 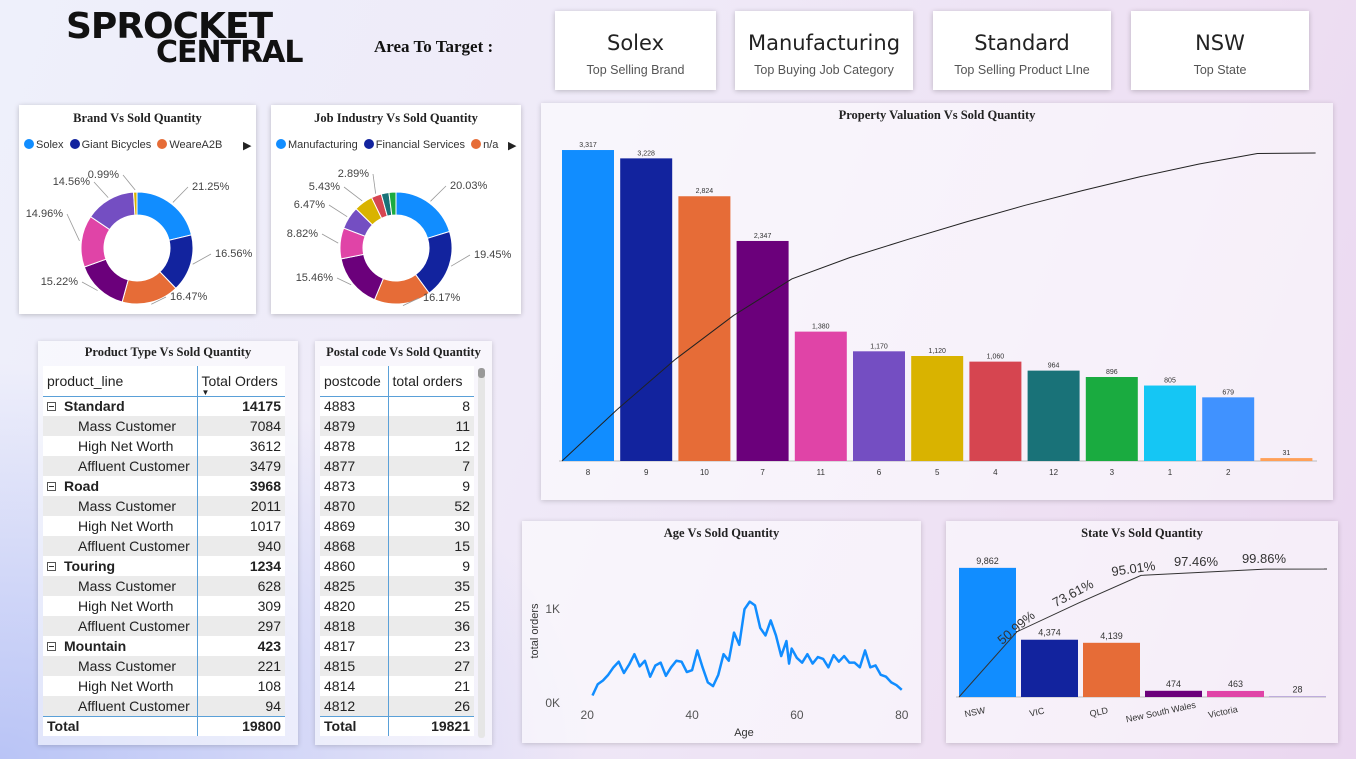 What do you see at coordinates (110, 145) in the screenshot?
I see `legend-item: Giant Bicycles` at bounding box center [110, 145].